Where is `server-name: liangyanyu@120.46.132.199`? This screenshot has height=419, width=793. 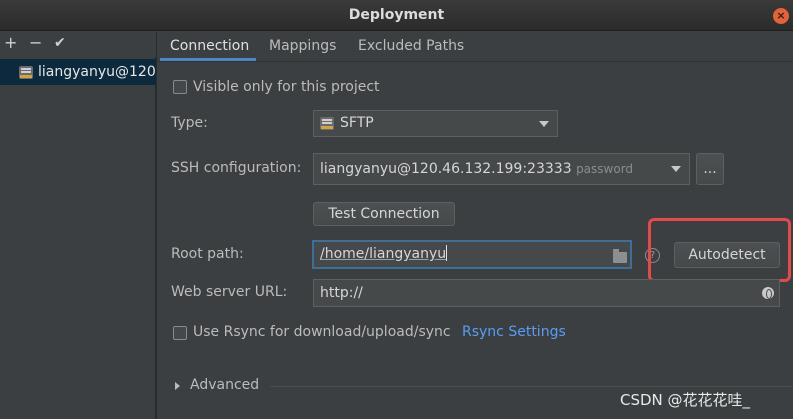
server-name: liangyanyu@120.46.132.199 is located at coordinates (97, 72).